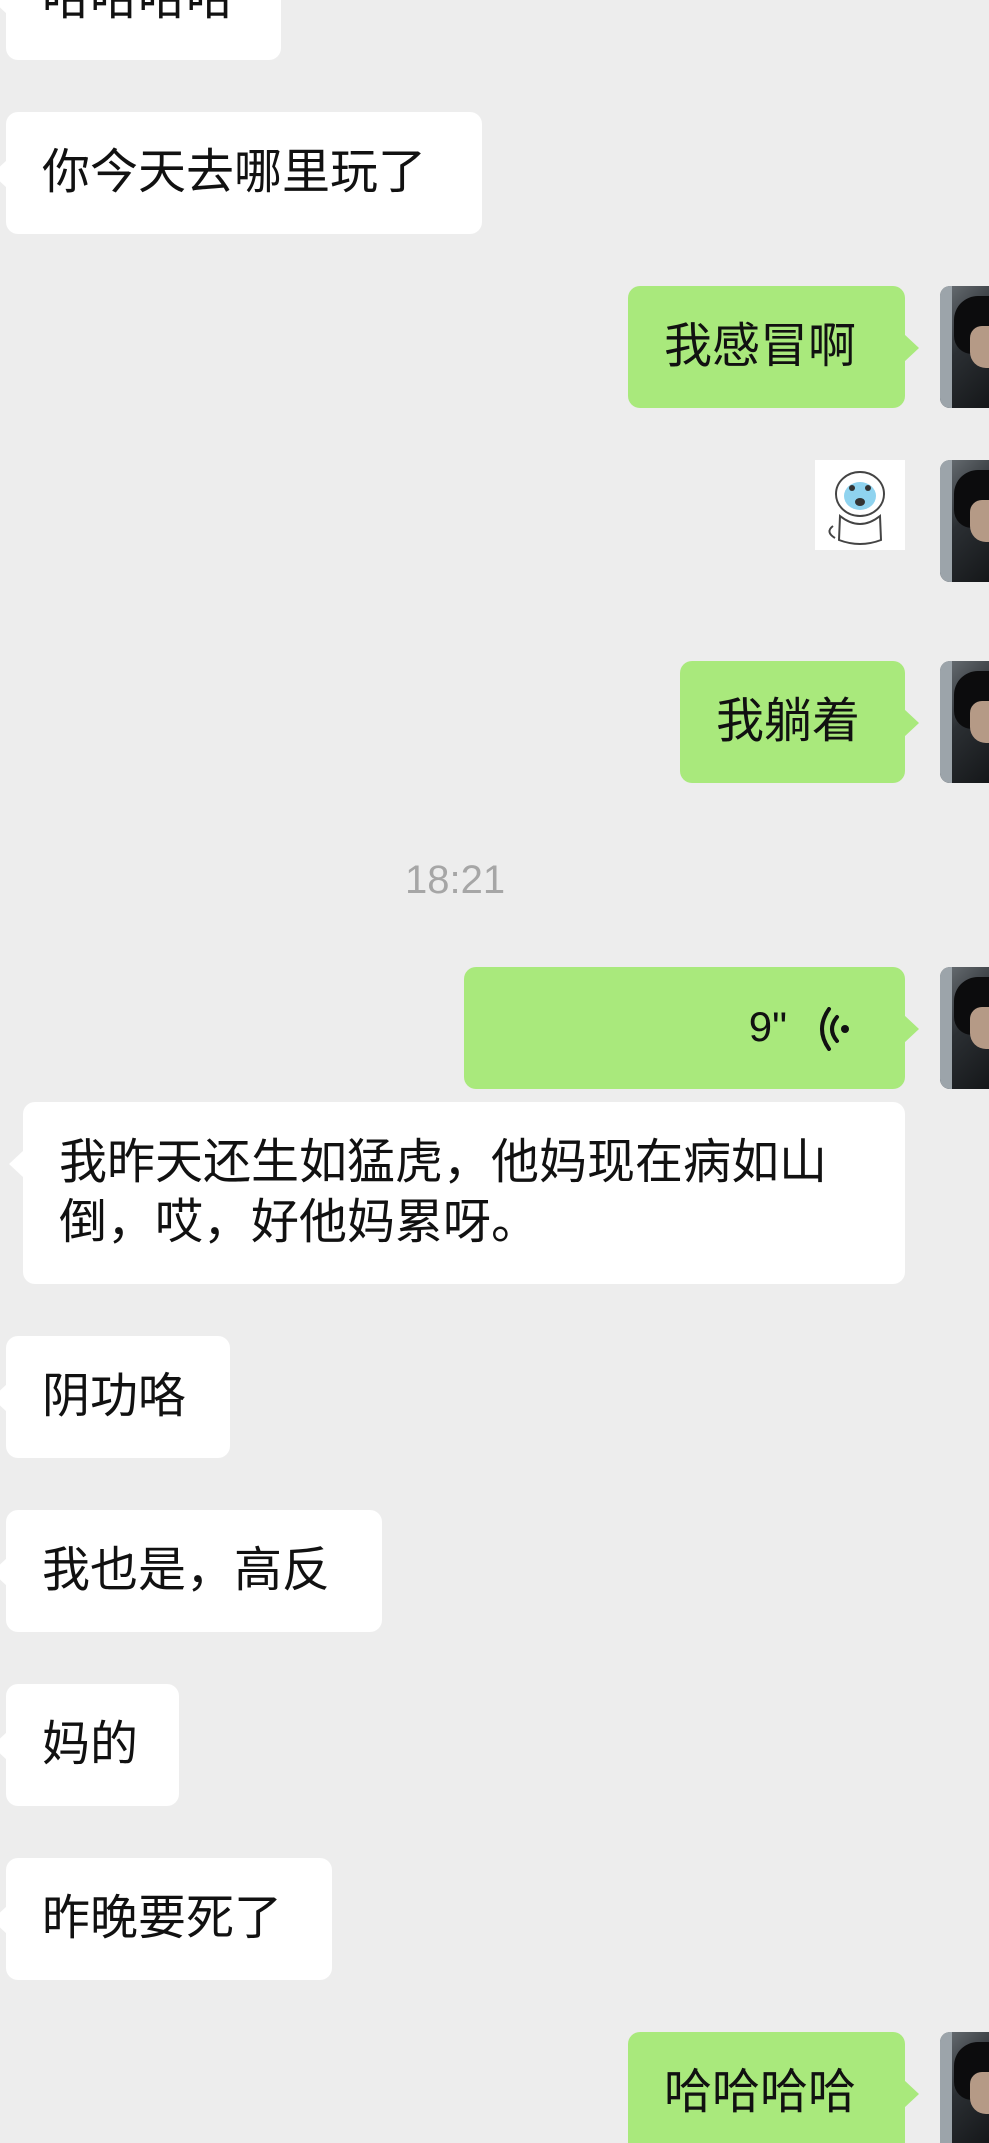 The image size is (989, 2143). What do you see at coordinates (457, 1193) in the screenshot?
I see `incoming-message: 我昨天还生如猛虎，他妈现在病如山 倒，哎，好他妈累呀。` at bounding box center [457, 1193].